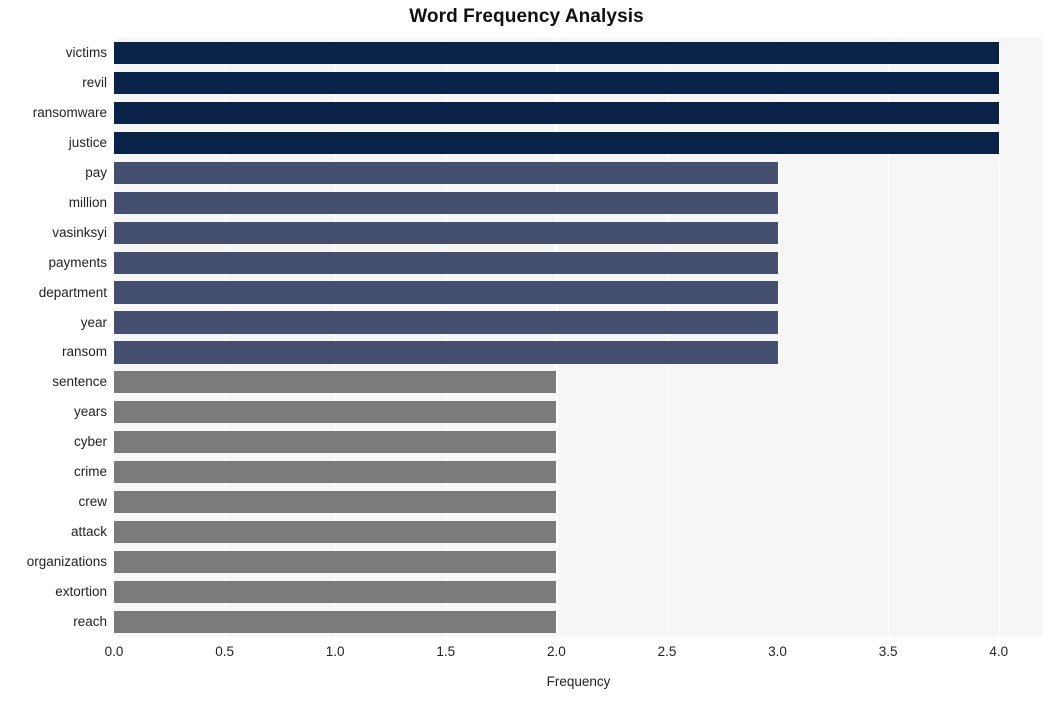  I want to click on y-tick-label-extortion: extortion, so click(81, 592).